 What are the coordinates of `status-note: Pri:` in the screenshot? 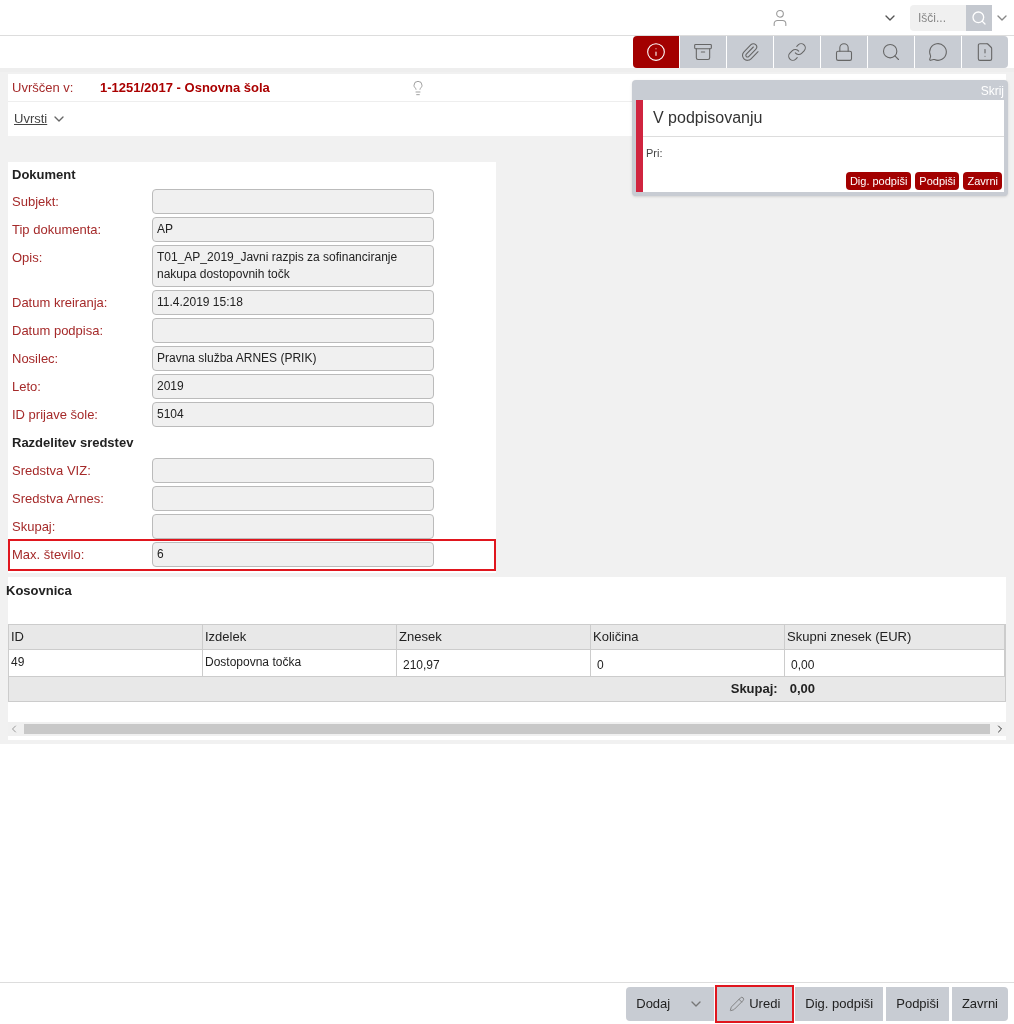 It's located at (654, 153).